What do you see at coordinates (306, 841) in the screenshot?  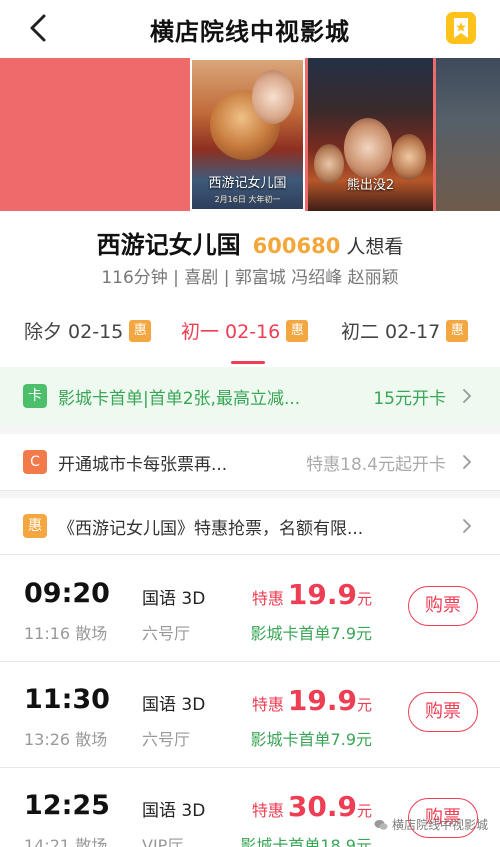 I see `card-price: 影城卡首单18.9元` at bounding box center [306, 841].